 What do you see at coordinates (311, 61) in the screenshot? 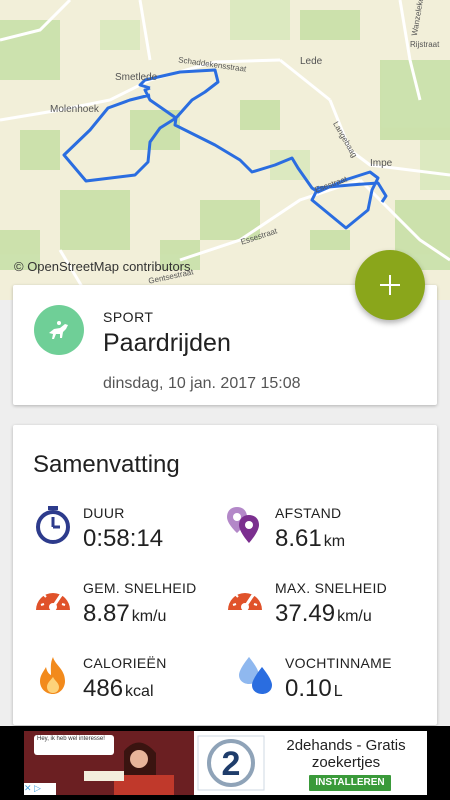
I see `map-label-lede: Lede` at bounding box center [311, 61].